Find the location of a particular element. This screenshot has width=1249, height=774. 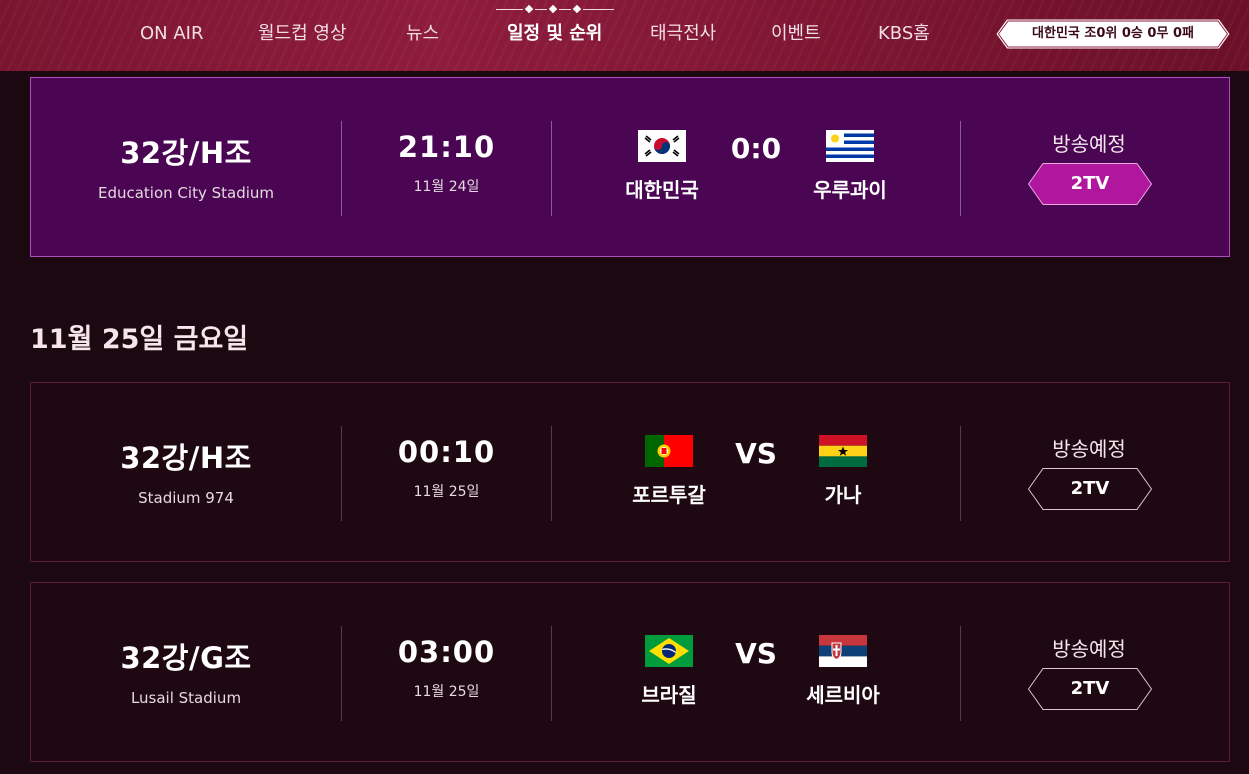

korea-flag-icon is located at coordinates (662, 146).